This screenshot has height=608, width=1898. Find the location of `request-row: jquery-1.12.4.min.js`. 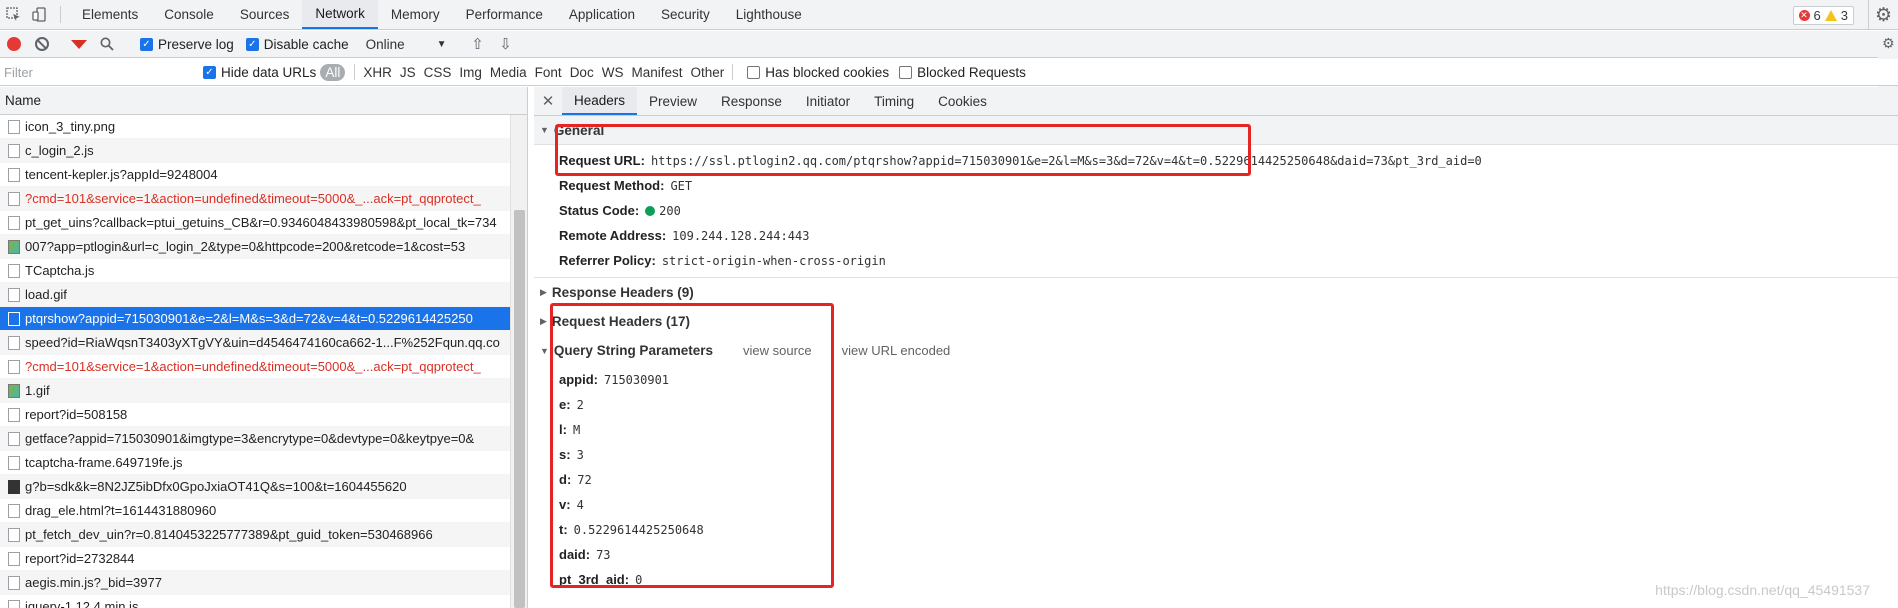

request-row: jquery-1.12.4.min.js is located at coordinates (263, 601).